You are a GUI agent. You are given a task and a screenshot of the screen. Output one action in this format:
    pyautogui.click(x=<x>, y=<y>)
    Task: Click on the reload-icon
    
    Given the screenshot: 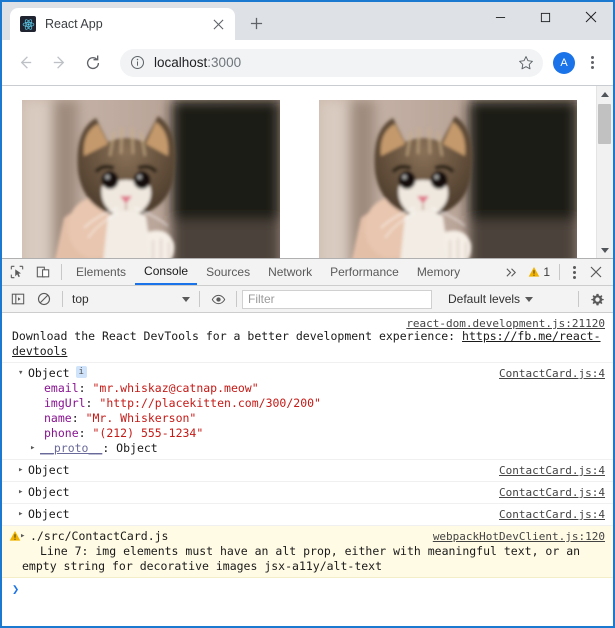 What is the action you would take?
    pyautogui.click(x=93, y=63)
    